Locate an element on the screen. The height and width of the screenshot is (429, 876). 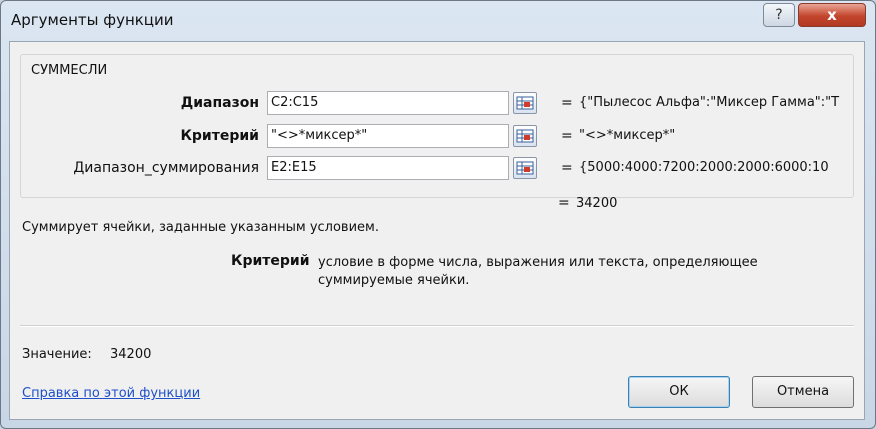
formula-result: 34200 is located at coordinates (597, 203).